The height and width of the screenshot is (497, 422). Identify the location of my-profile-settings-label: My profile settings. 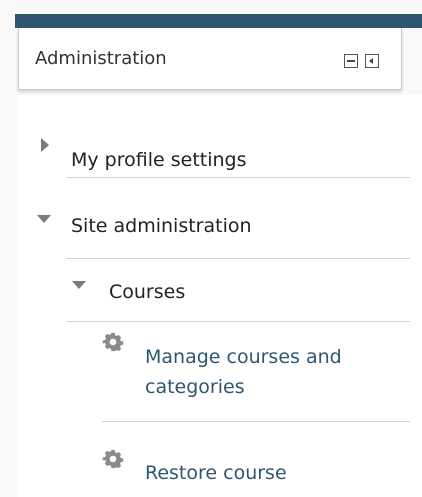
(159, 160).